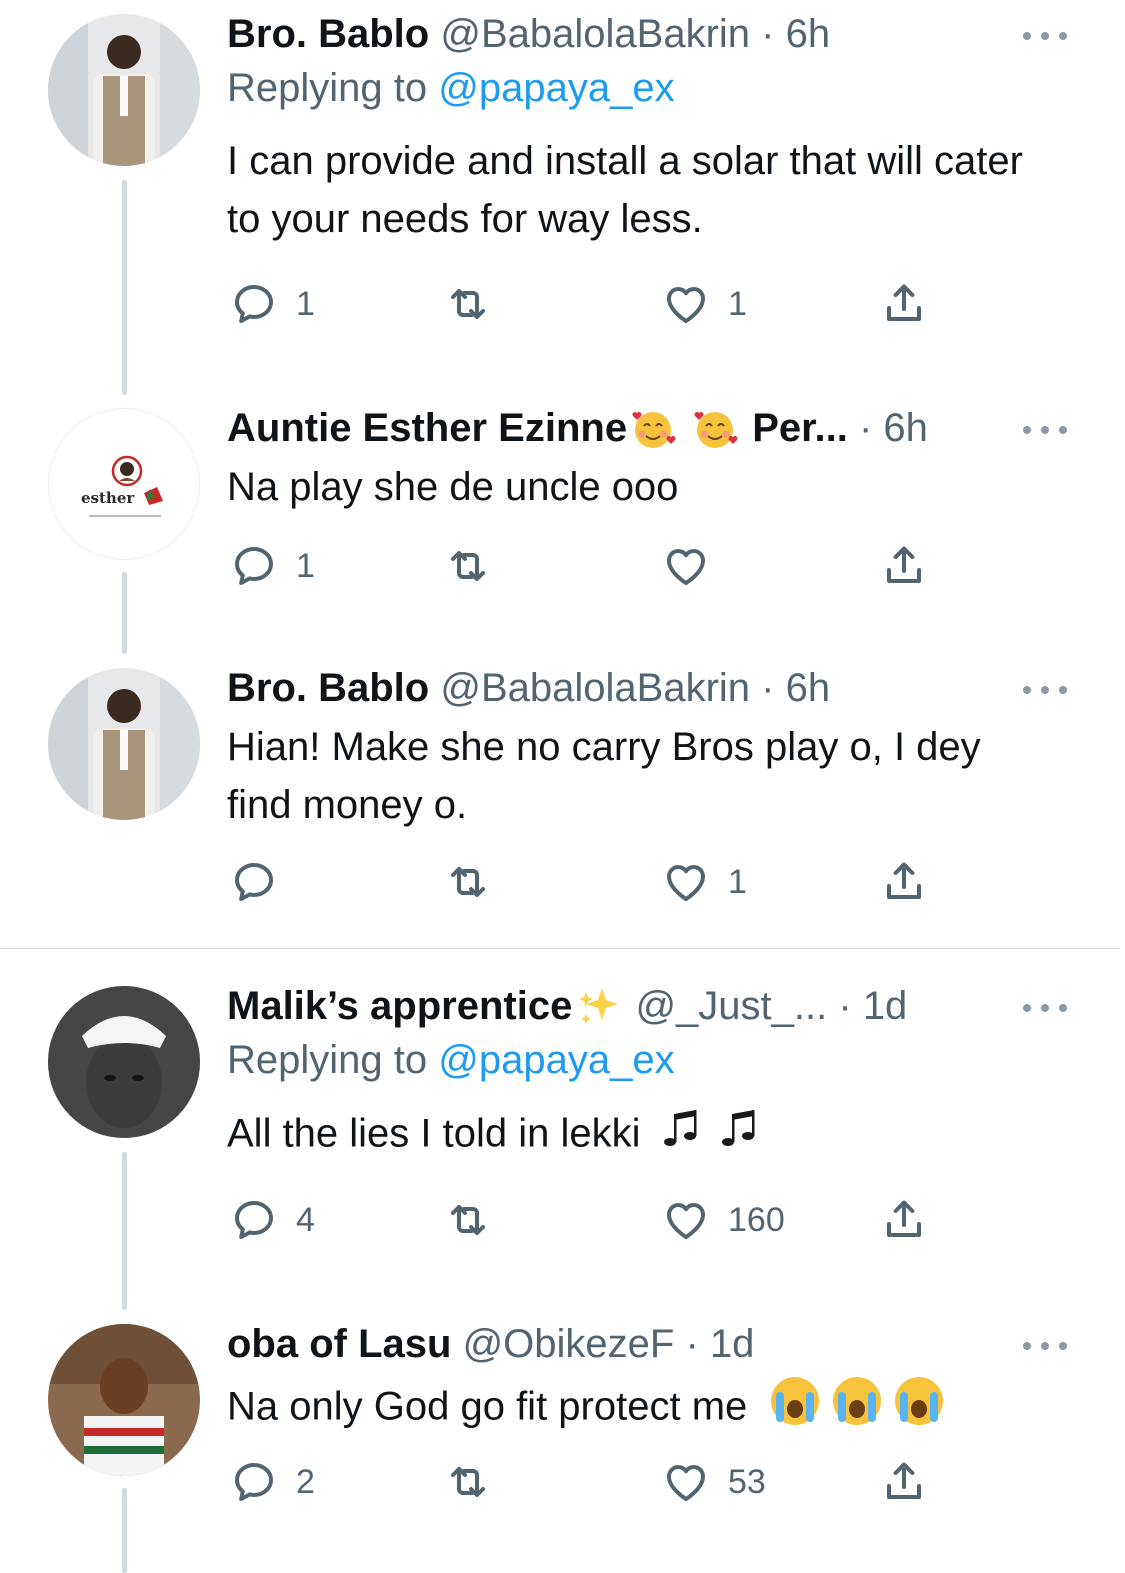 The height and width of the screenshot is (1573, 1125). What do you see at coordinates (858, 1409) in the screenshot?
I see `crying-face-emoji-icon` at bounding box center [858, 1409].